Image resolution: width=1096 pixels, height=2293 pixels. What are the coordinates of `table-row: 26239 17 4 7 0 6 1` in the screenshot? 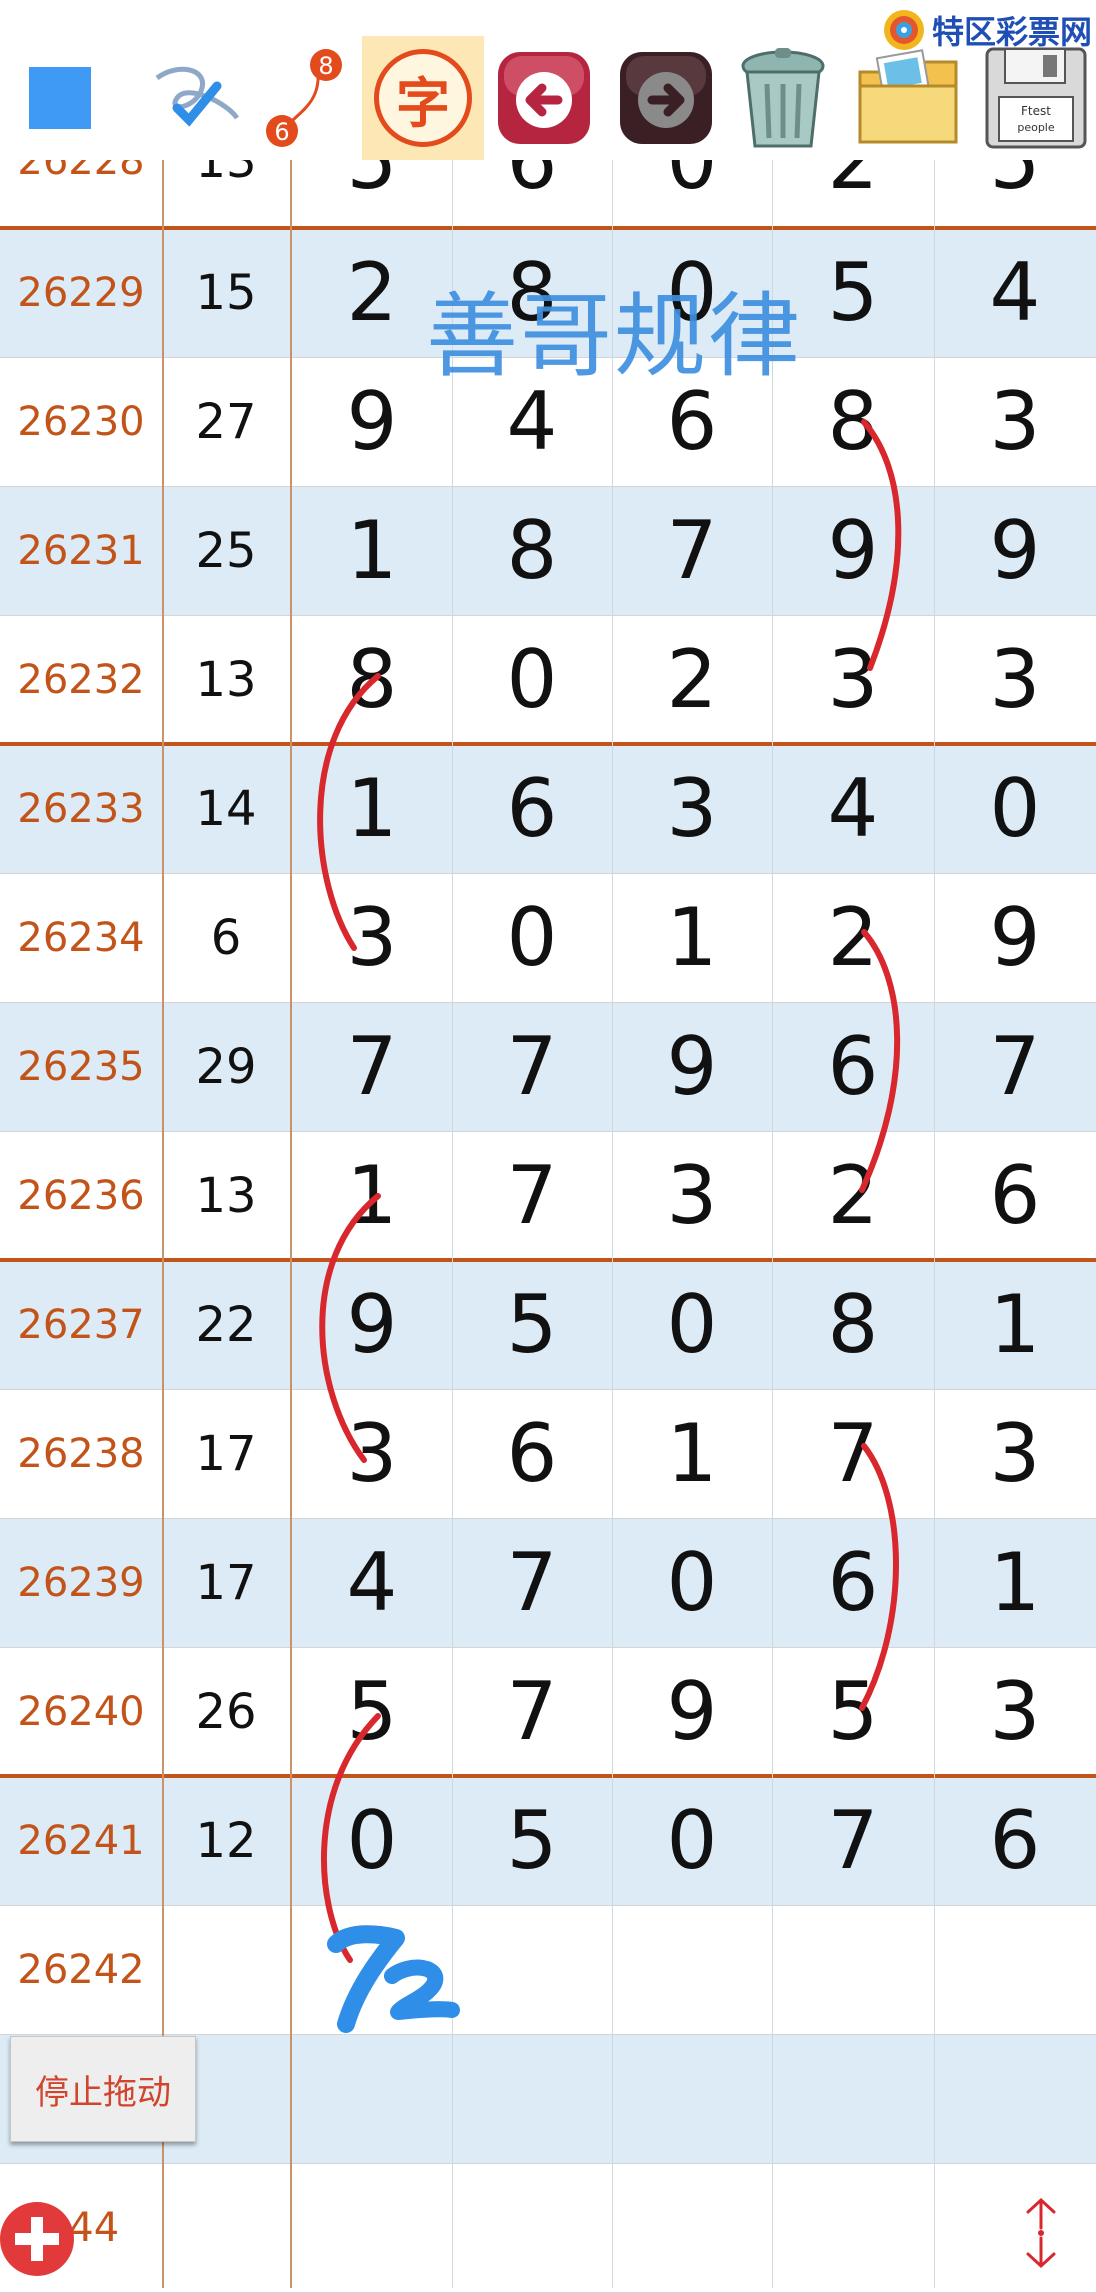 It's located at (548, 1582).